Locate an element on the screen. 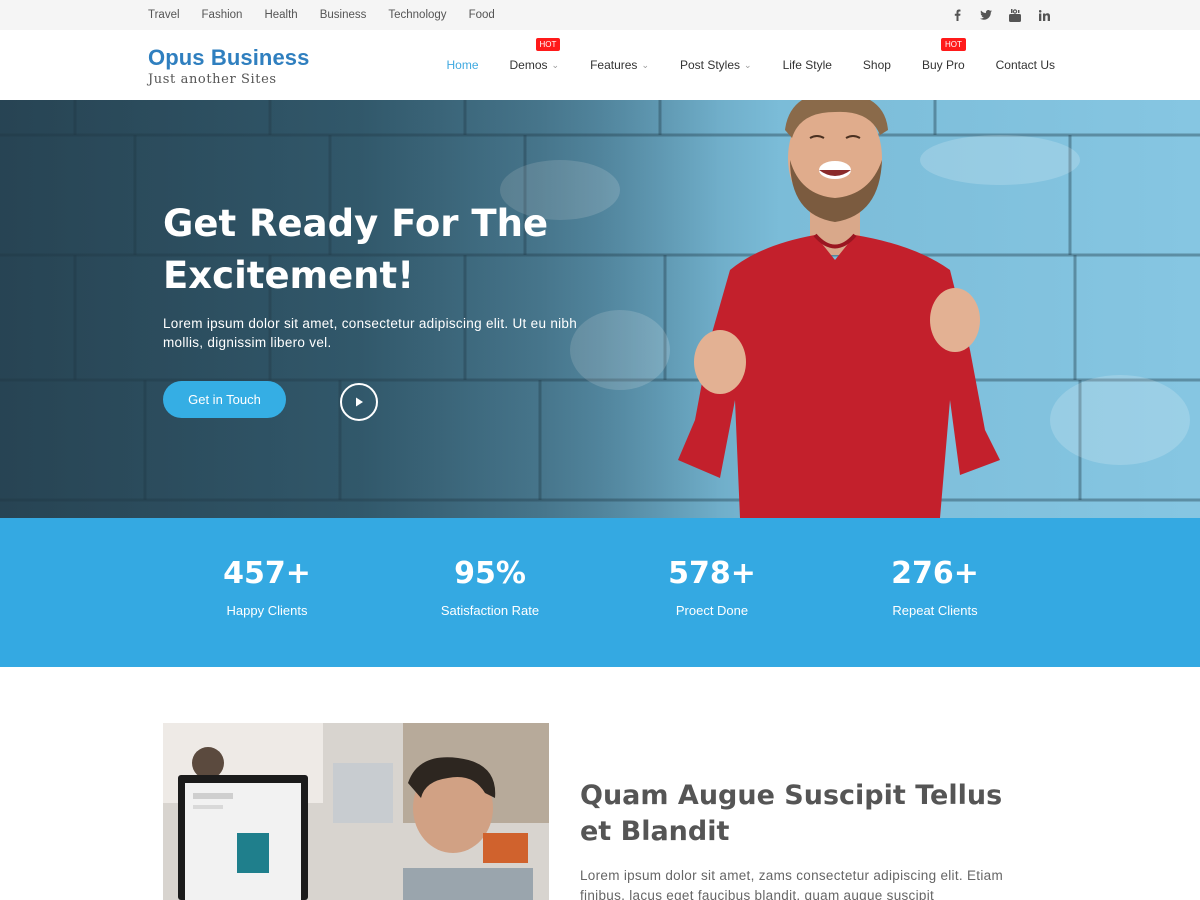 The height and width of the screenshot is (900, 1200). stat-value: 457+ is located at coordinates (267, 573).